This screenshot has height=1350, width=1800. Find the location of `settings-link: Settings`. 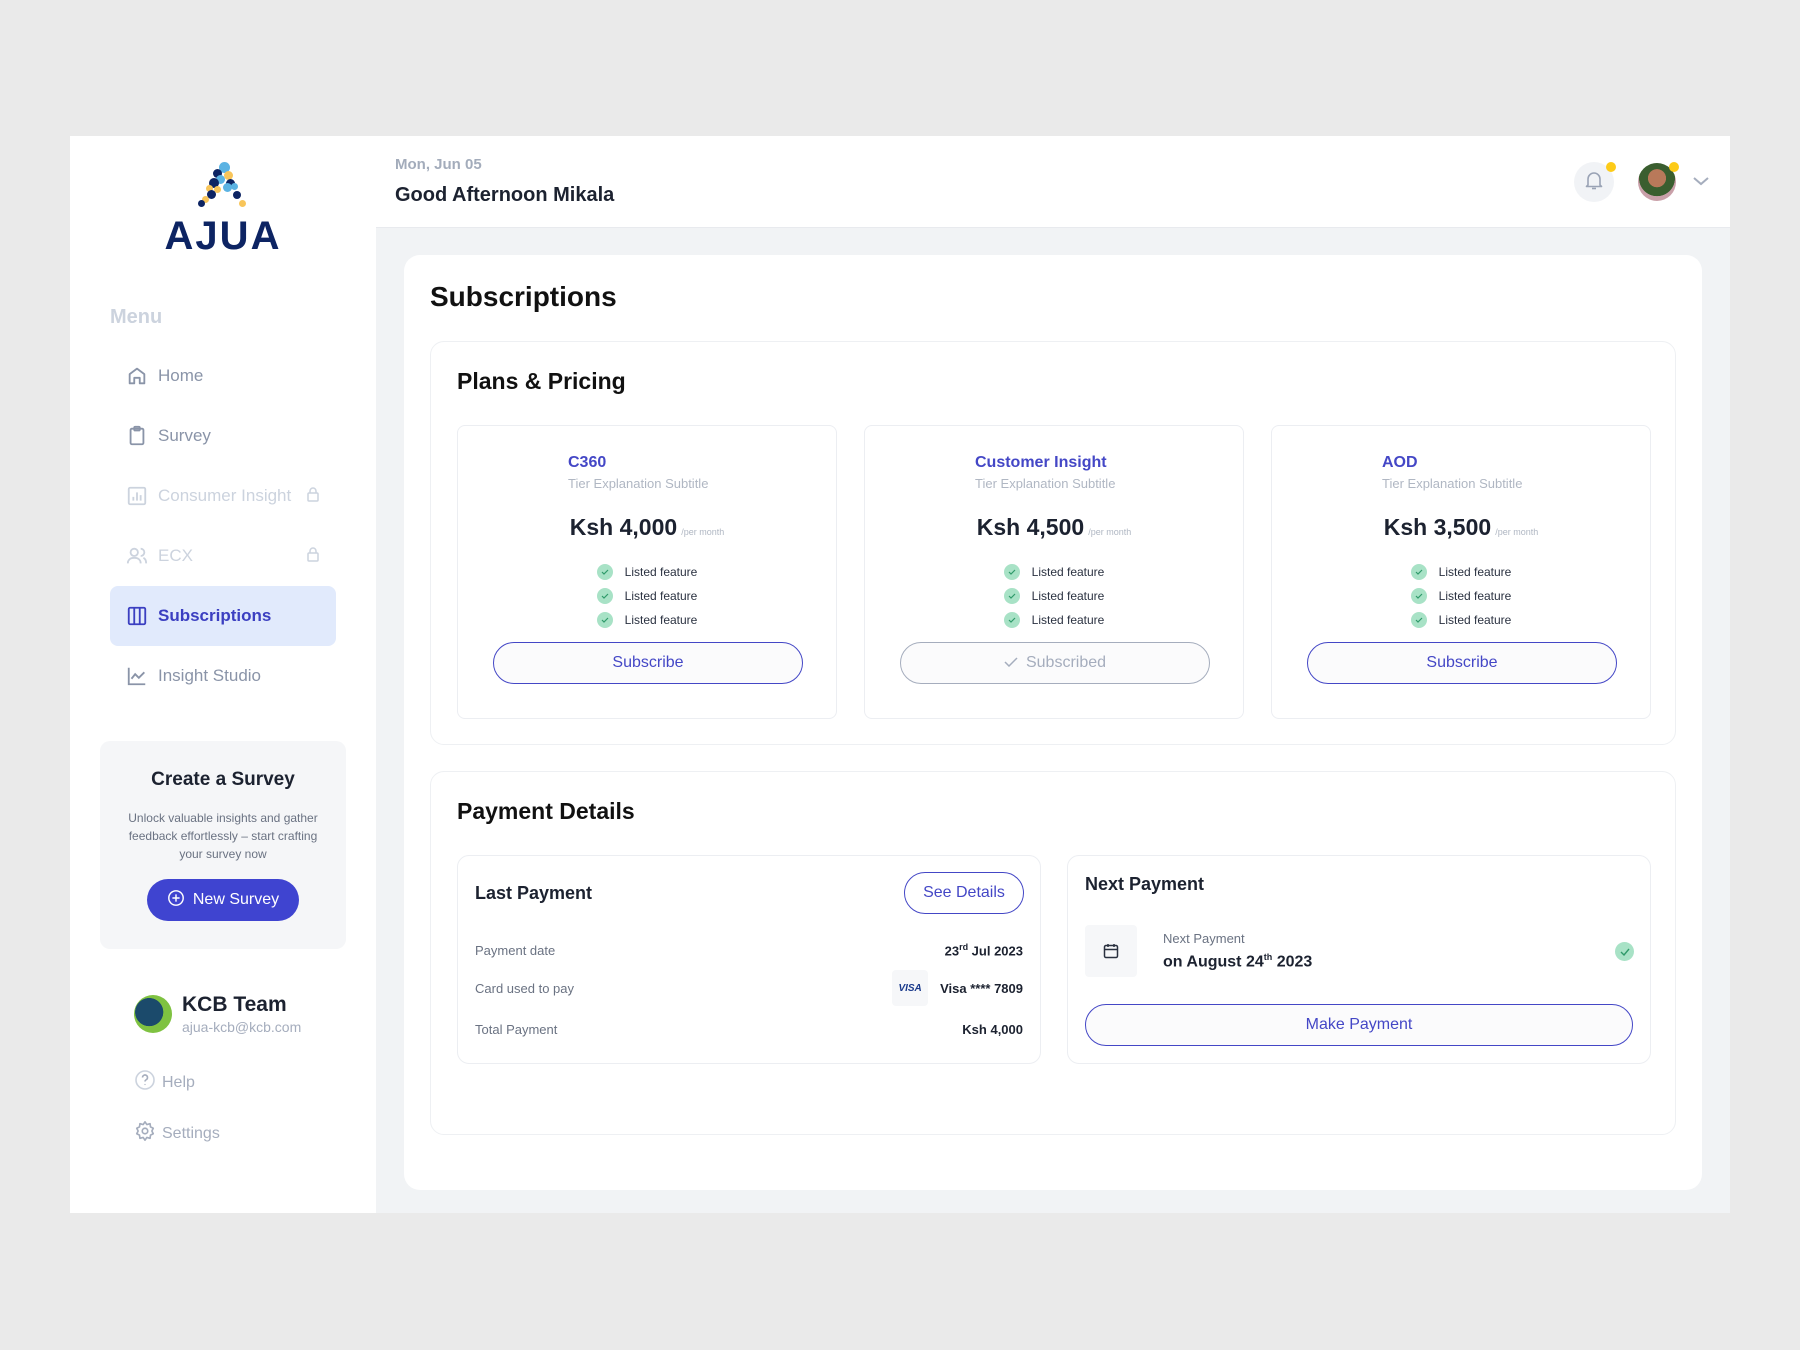

settings-link: Settings is located at coordinates (177, 1133).